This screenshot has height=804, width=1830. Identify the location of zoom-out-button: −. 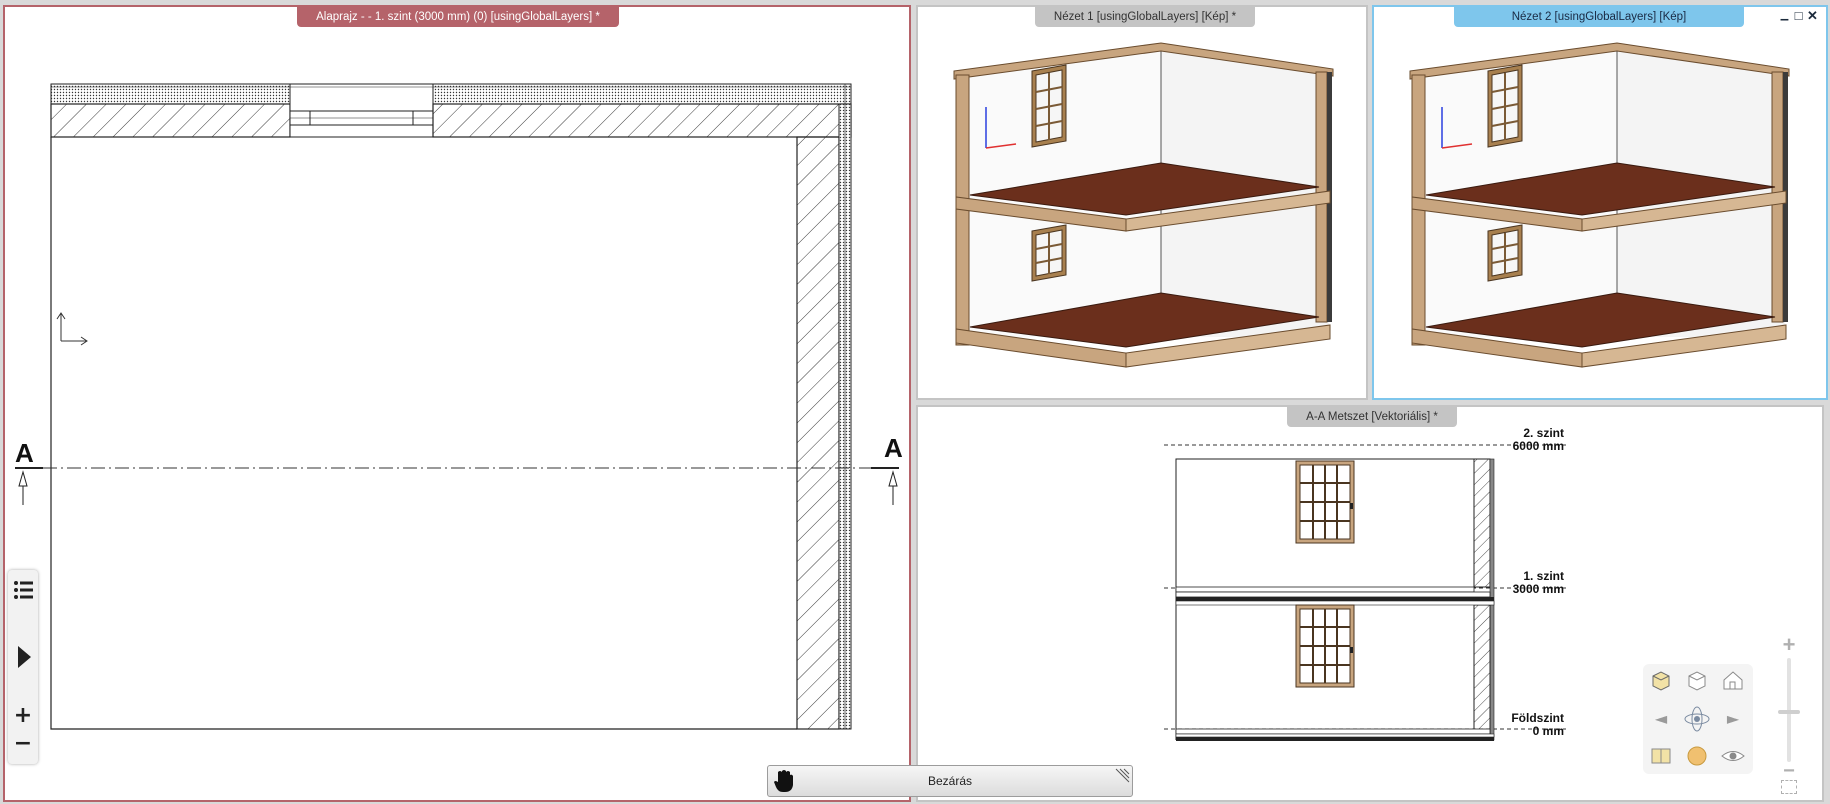
(23, 744).